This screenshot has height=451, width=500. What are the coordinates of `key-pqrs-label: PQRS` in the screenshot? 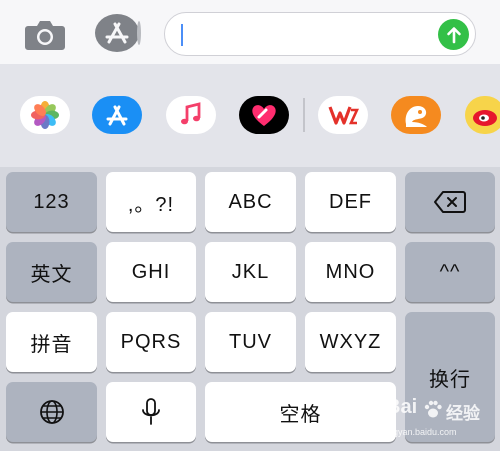 It's located at (151, 341).